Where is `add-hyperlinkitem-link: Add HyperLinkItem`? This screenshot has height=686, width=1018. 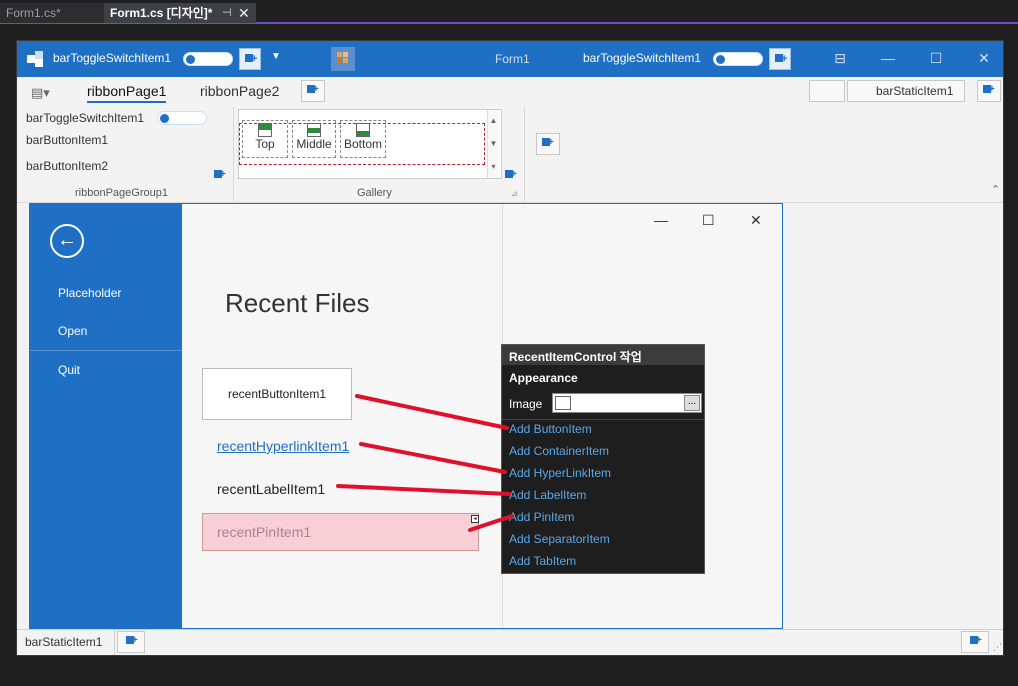
add-hyperlinkitem-link: Add HyperLinkItem is located at coordinates (560, 473).